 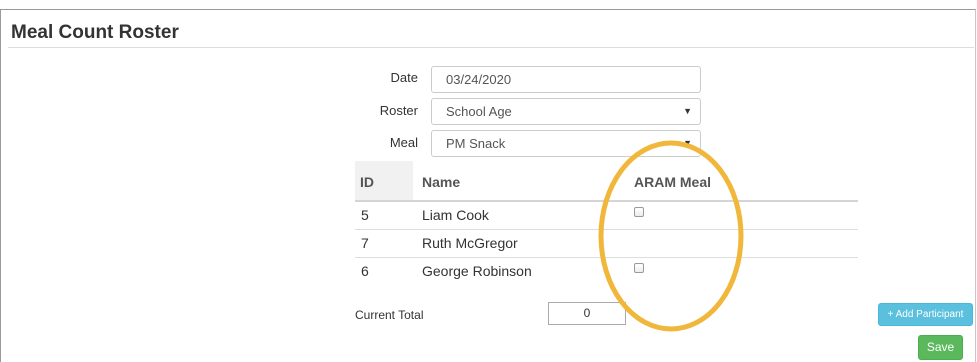 I want to click on row-name: Liam Cook, so click(x=455, y=215).